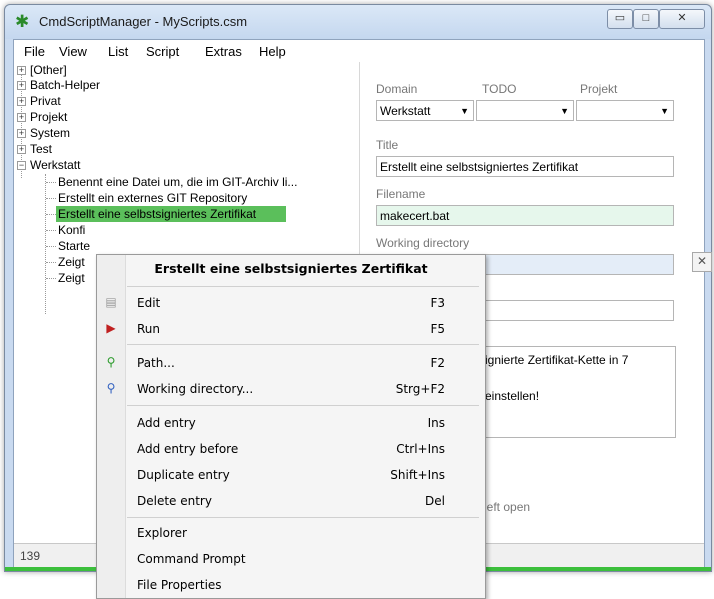  Describe the element at coordinates (162, 51) in the screenshot. I see `menu-script: Script` at that location.